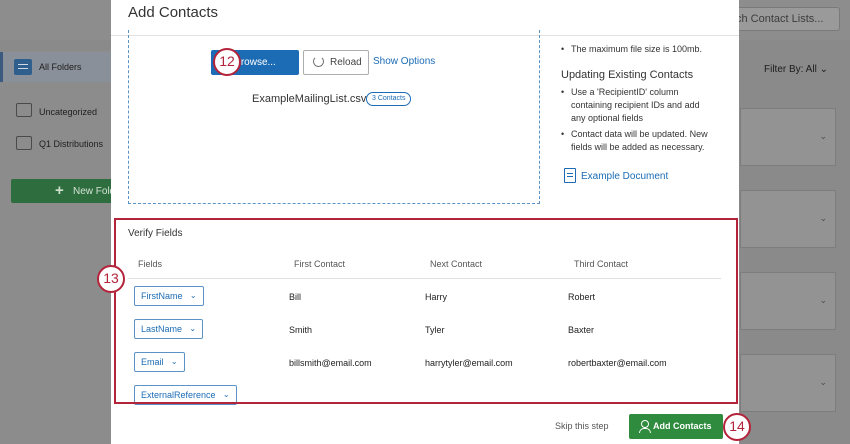 The height and width of the screenshot is (444, 850). Describe the element at coordinates (737, 427) in the screenshot. I see `step-callout-14: 14` at that location.